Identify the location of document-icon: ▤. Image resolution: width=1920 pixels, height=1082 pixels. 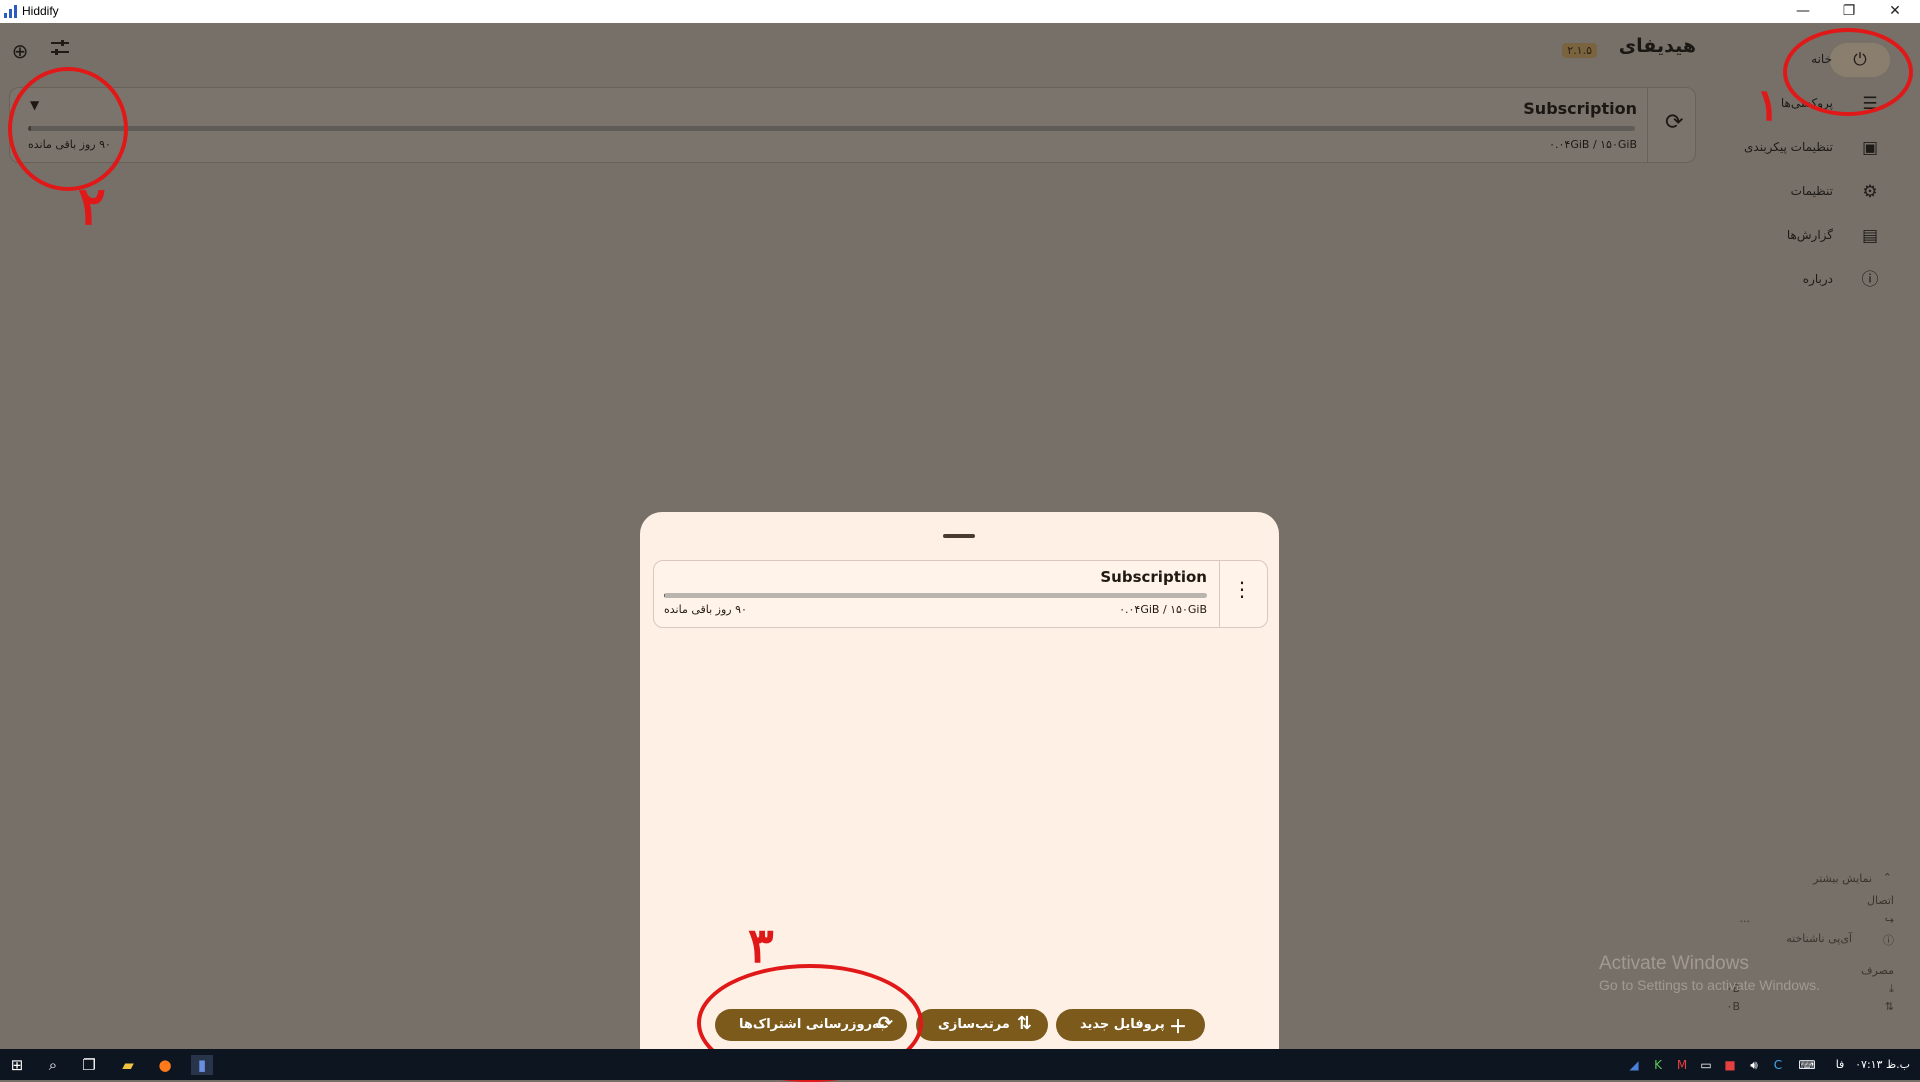
(1870, 236).